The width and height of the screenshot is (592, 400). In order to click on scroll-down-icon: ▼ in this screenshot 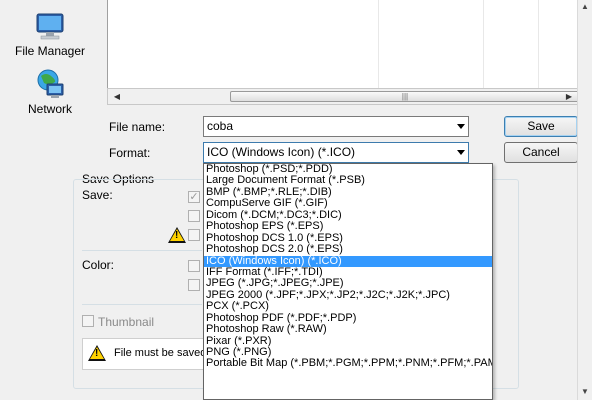, I will do `click(585, 391)`.